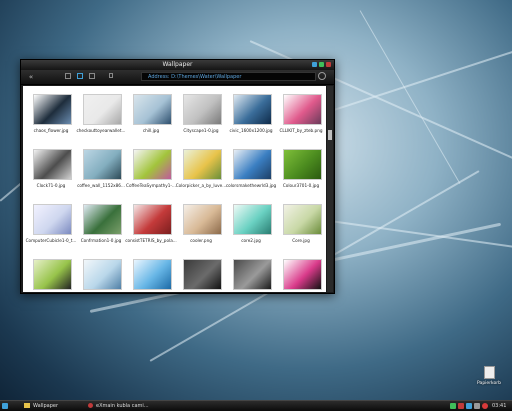 This screenshot has height=411, width=512. I want to click on file-name: civic_1600x1200.jpg, so click(251, 130).